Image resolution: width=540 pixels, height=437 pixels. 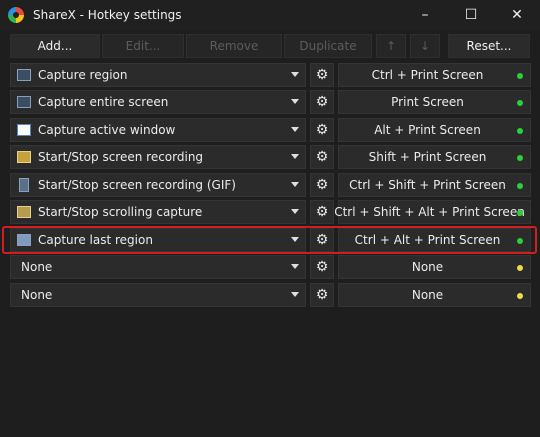 What do you see at coordinates (121, 157) in the screenshot?
I see `task-label: Start/Stop screen recording` at bounding box center [121, 157].